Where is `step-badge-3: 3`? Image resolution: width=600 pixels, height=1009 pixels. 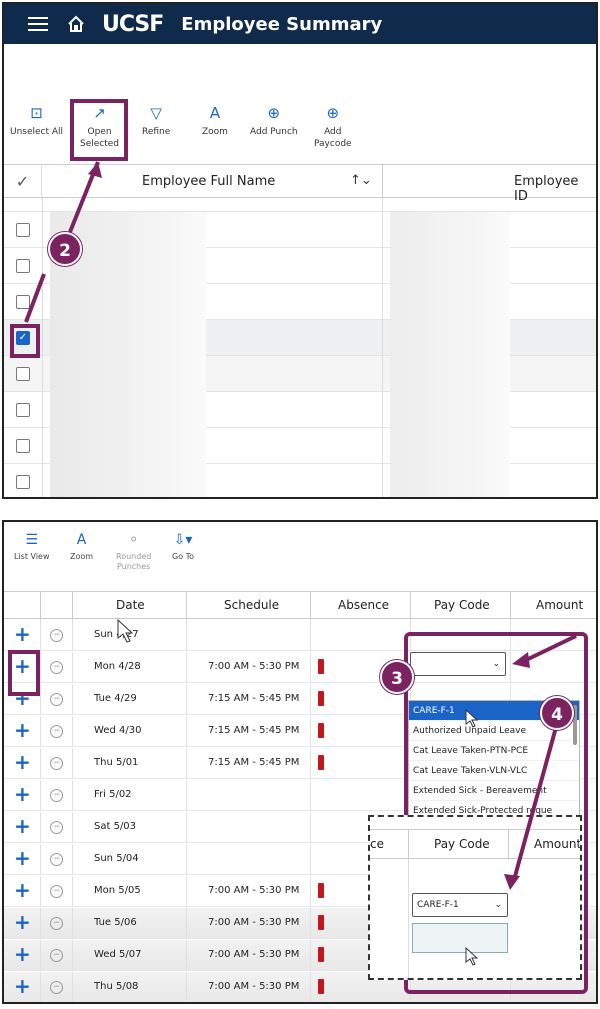
step-badge-3: 3 is located at coordinates (397, 677).